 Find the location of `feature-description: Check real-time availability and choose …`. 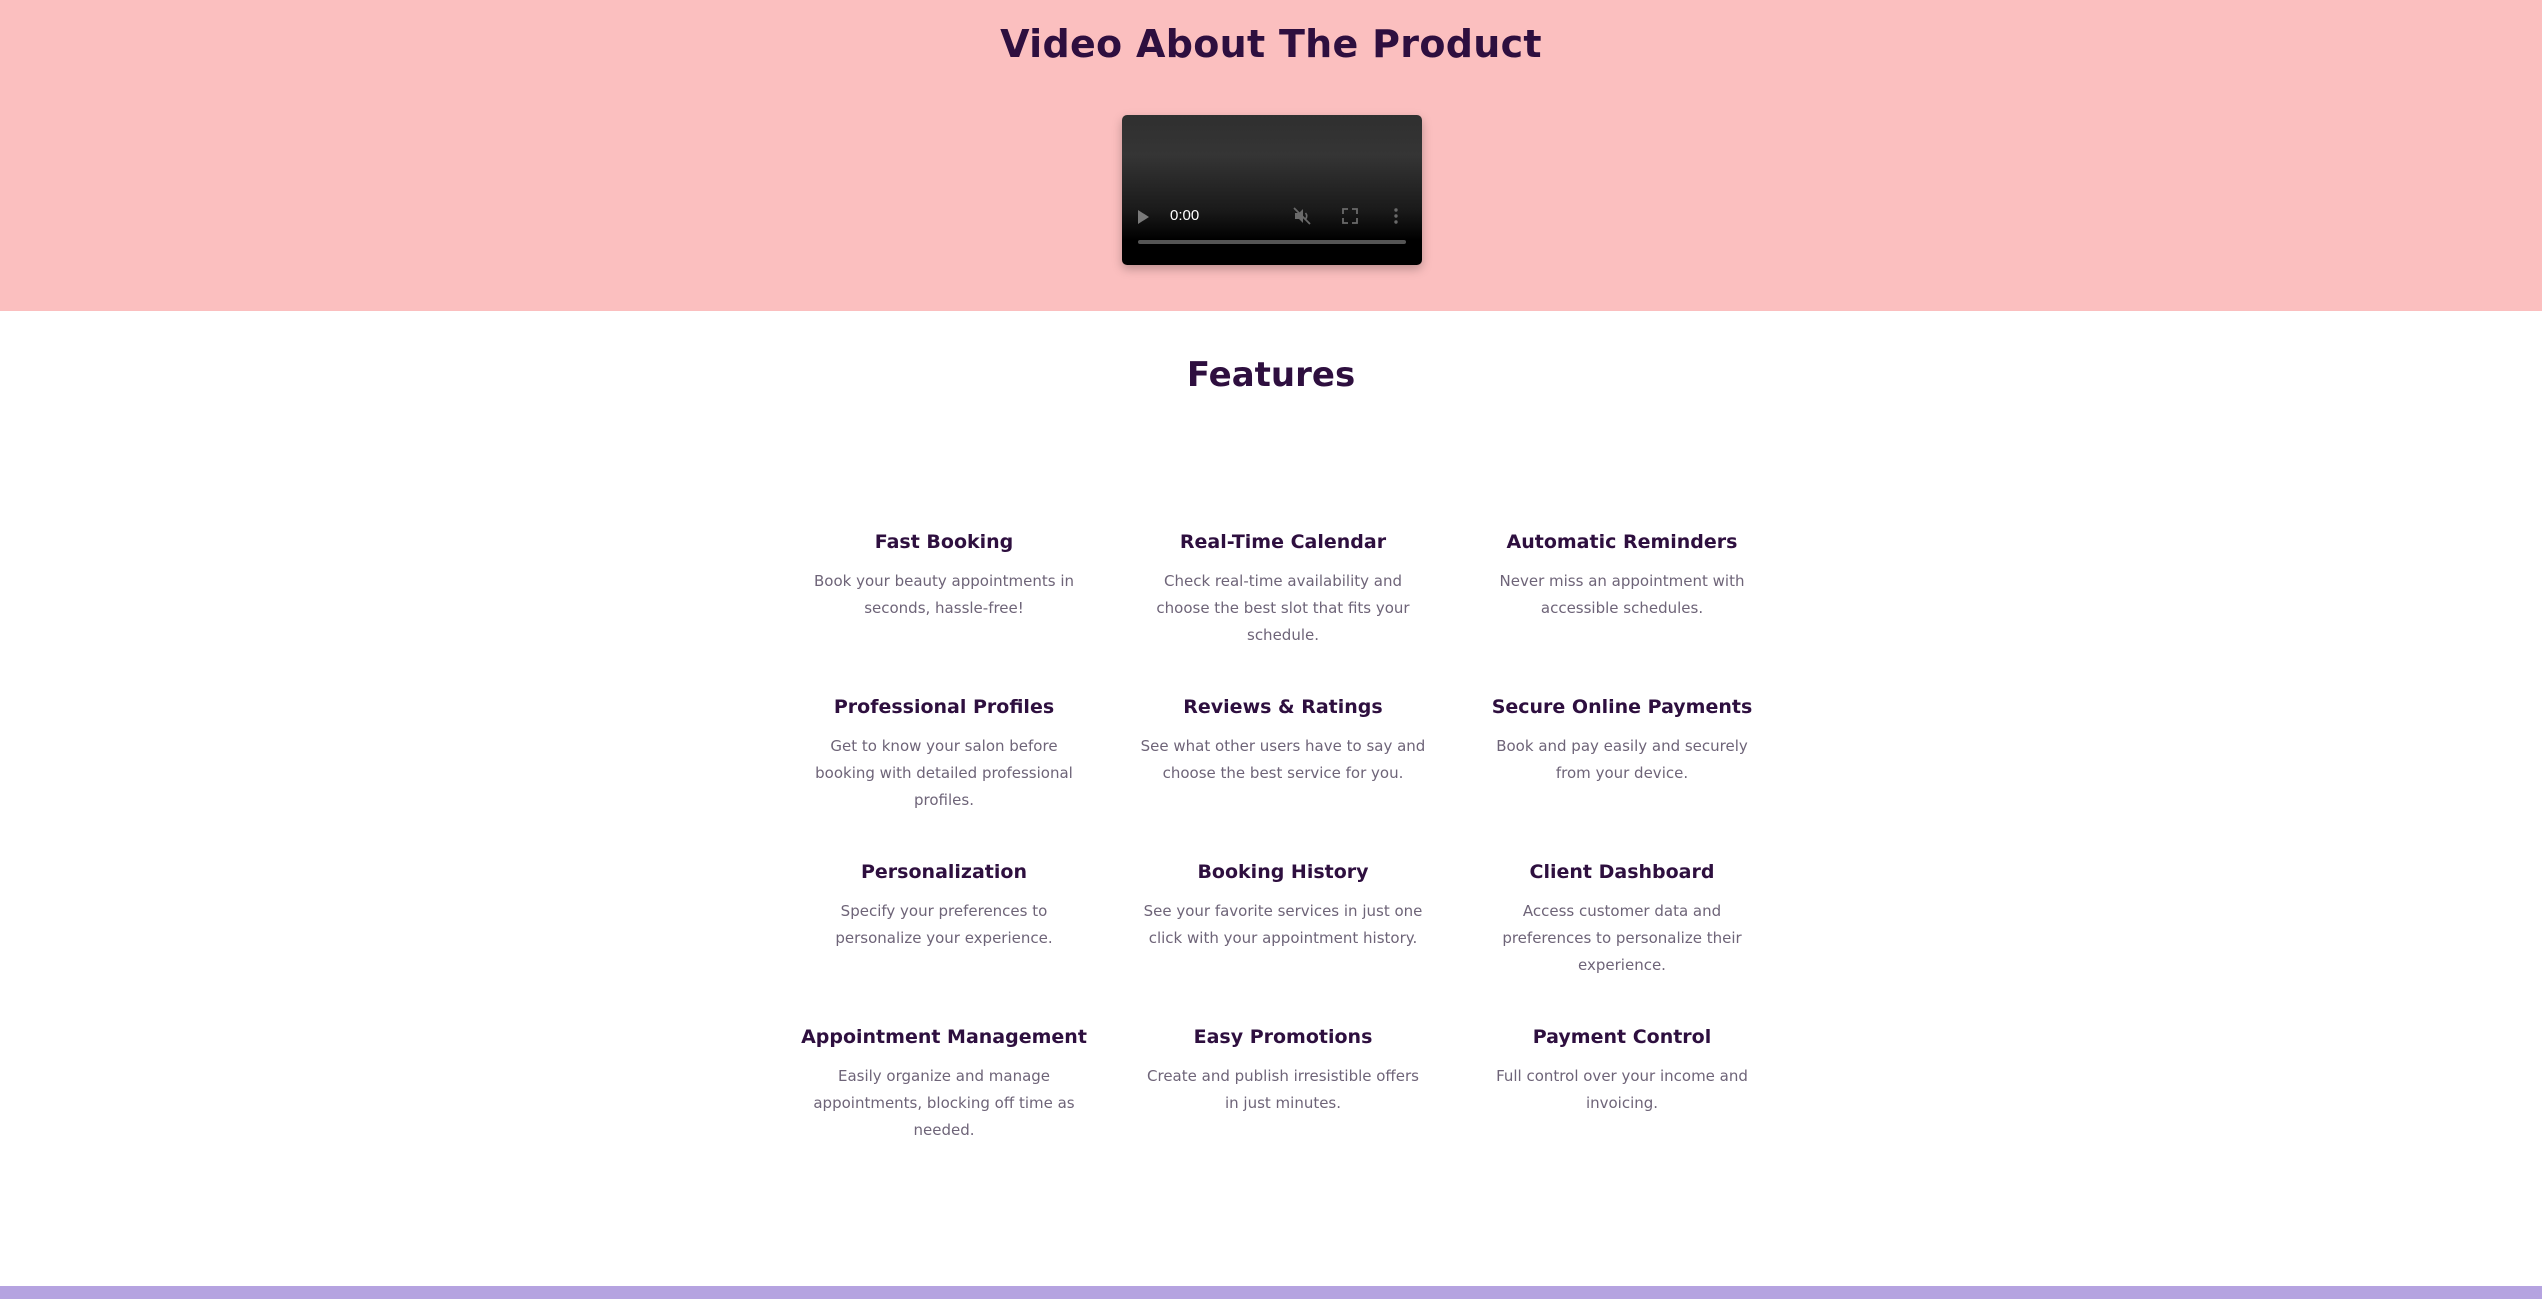

feature-description: Check real-time availability and choose … is located at coordinates (1283, 608).